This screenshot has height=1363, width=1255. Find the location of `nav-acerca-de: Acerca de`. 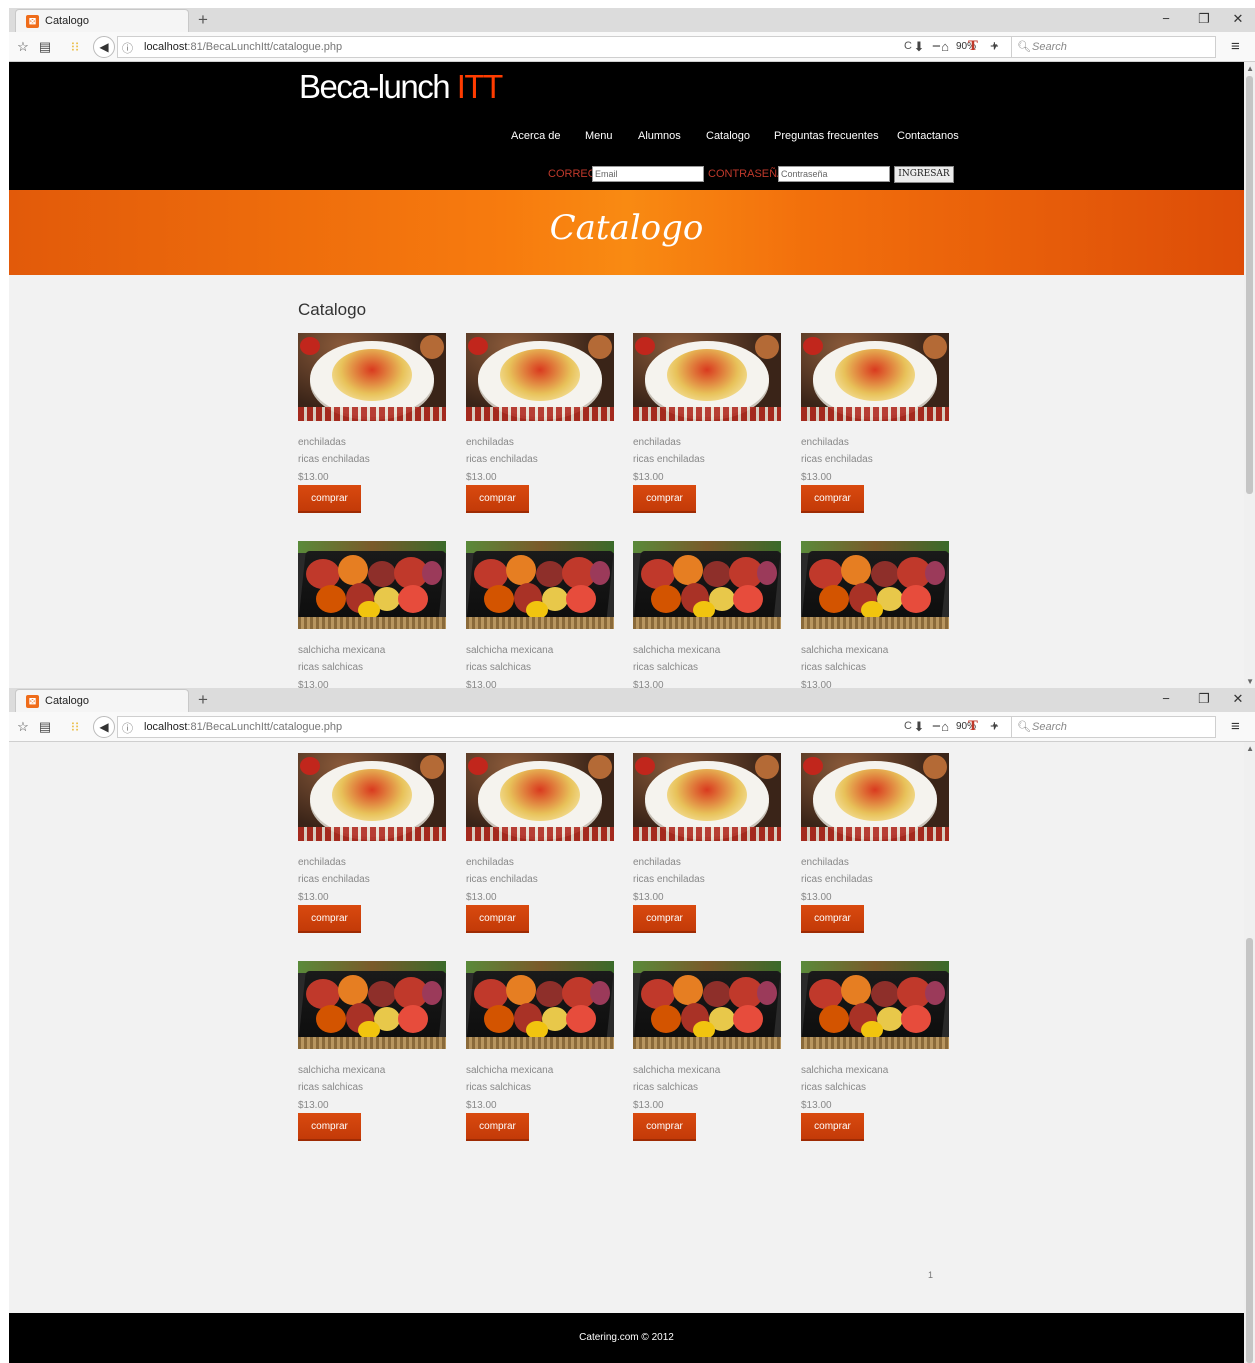

nav-acerca-de: Acerca de is located at coordinates (536, 136).